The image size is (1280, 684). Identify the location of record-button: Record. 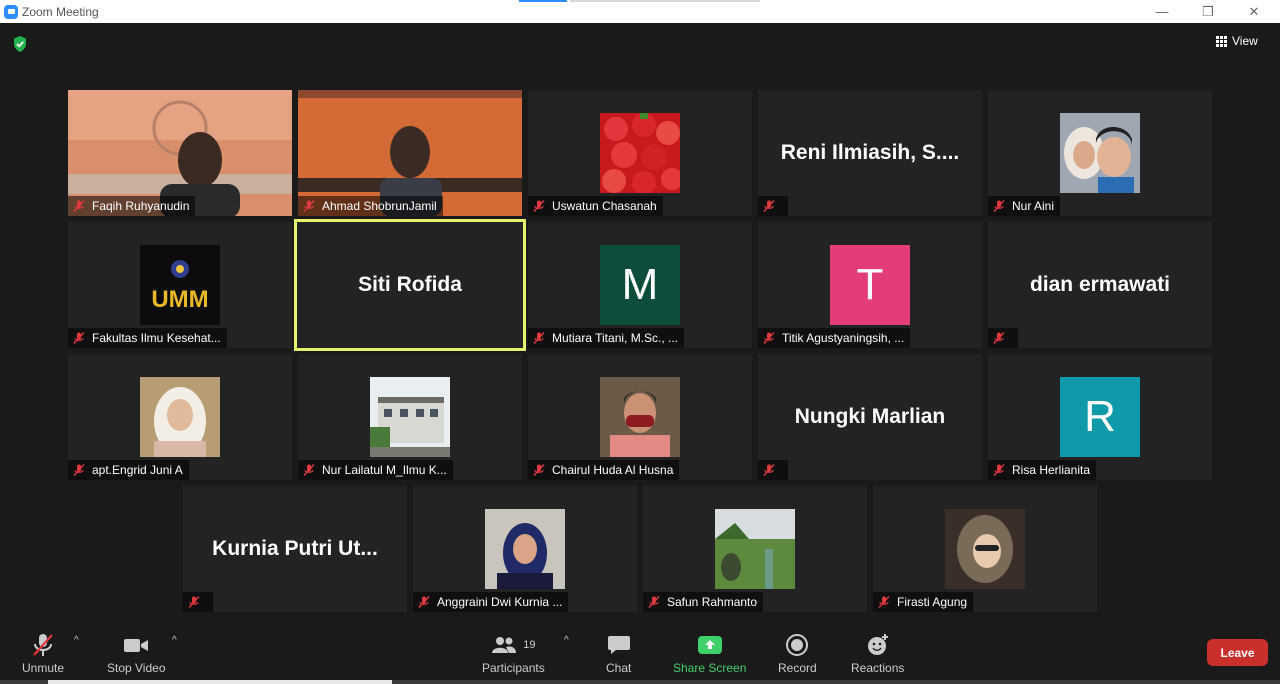
(797, 653).